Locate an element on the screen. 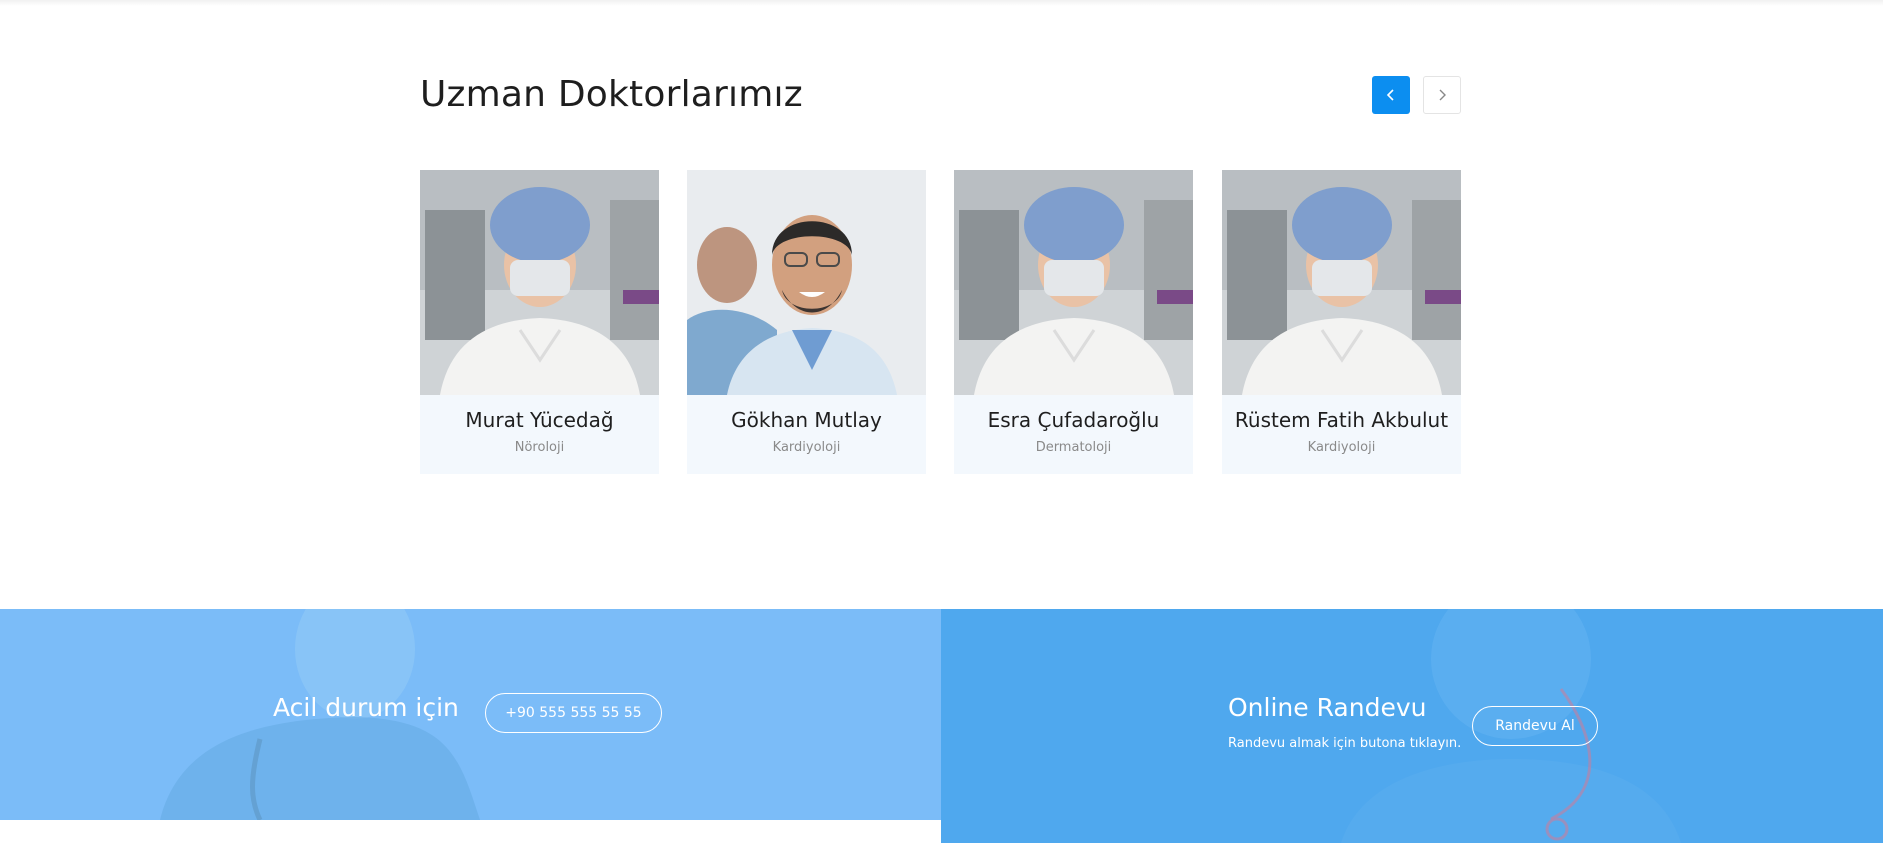 Image resolution: width=1883 pixels, height=860 pixels. carousel-next-button is located at coordinates (1442, 95).